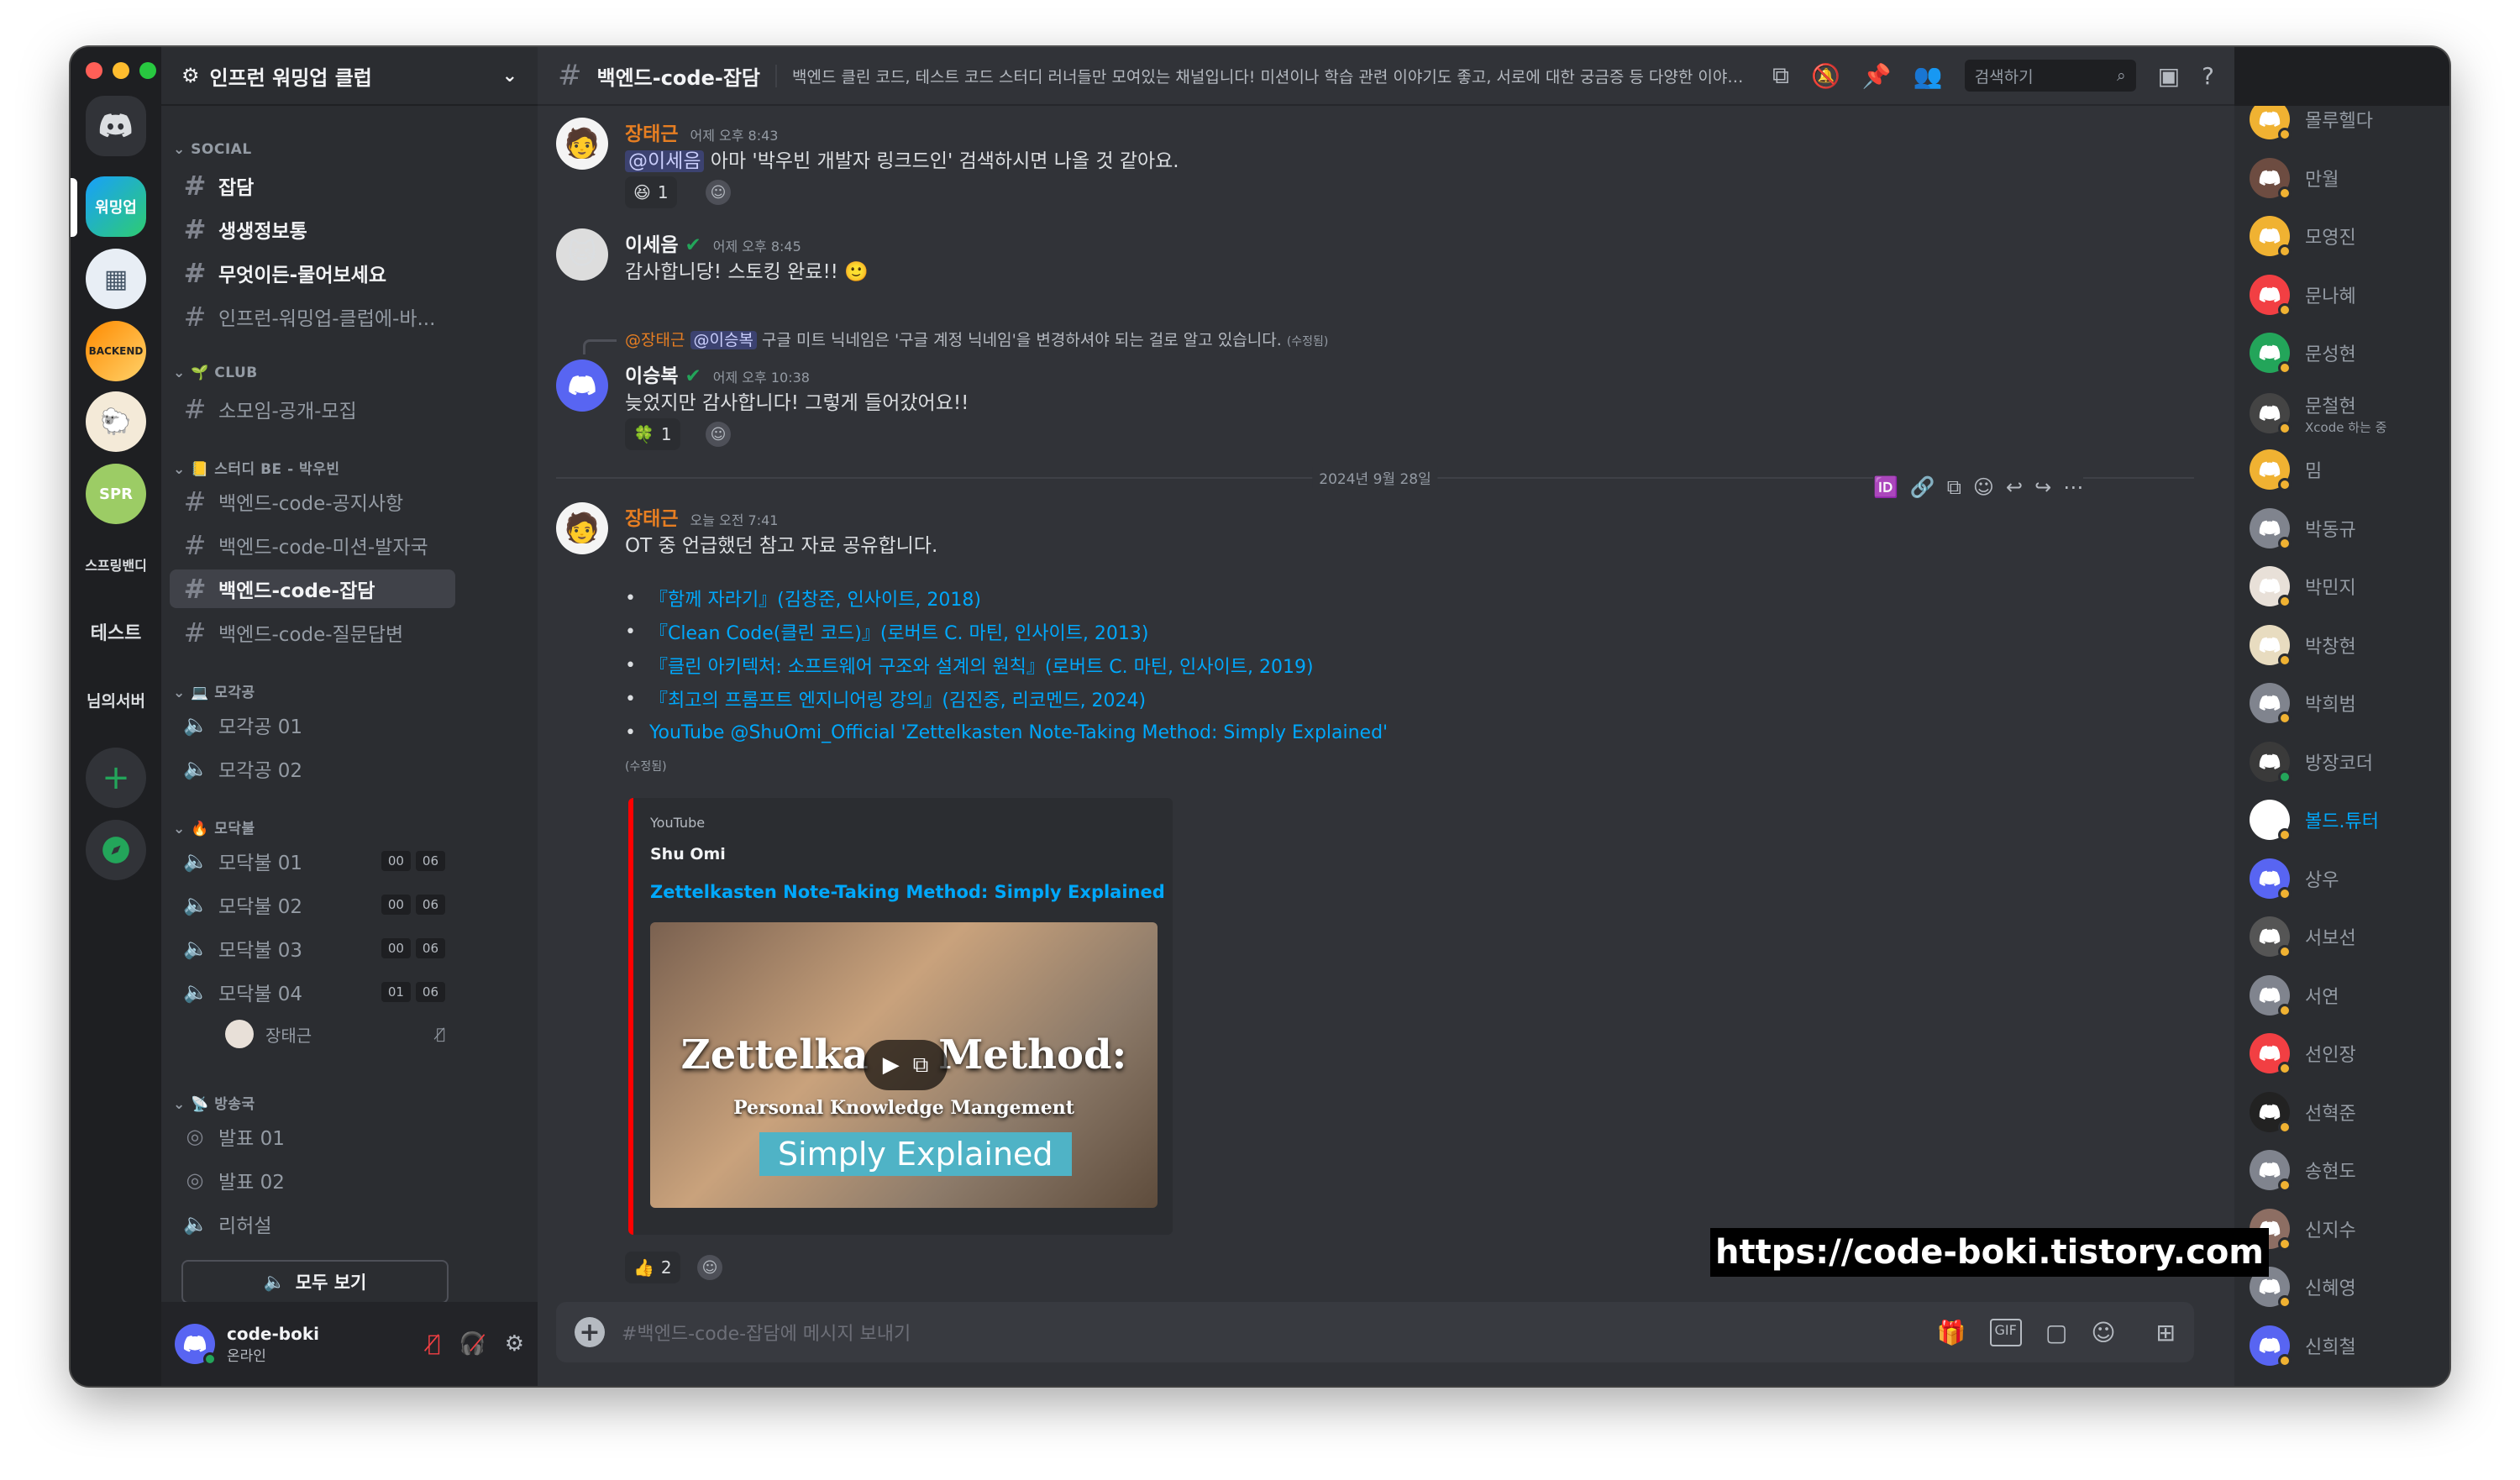 The width and height of the screenshot is (2520, 1480). Describe the element at coordinates (121, 70) in the screenshot. I see `minimize-window-button` at that location.